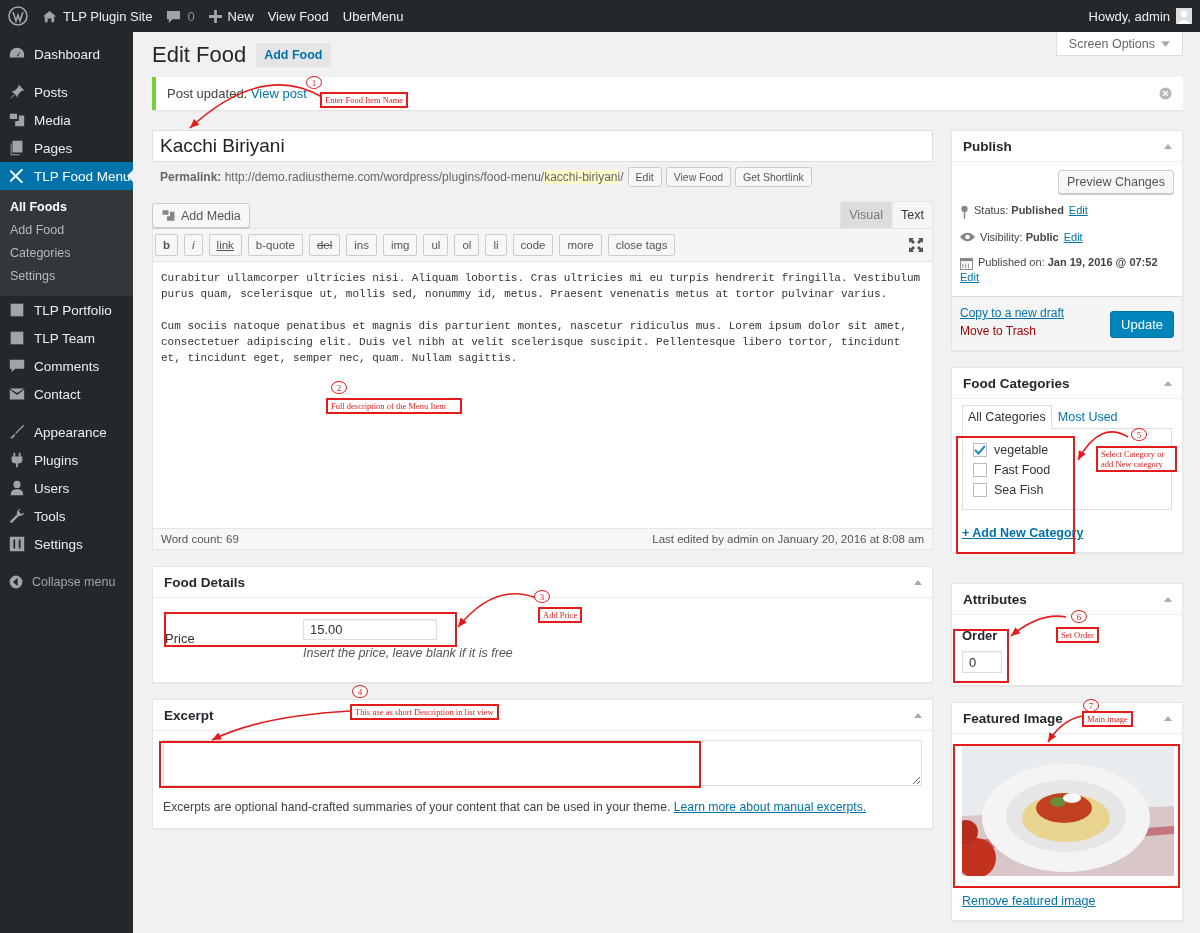  Describe the element at coordinates (467, 245) in the screenshot. I see `format-button: ol` at that location.